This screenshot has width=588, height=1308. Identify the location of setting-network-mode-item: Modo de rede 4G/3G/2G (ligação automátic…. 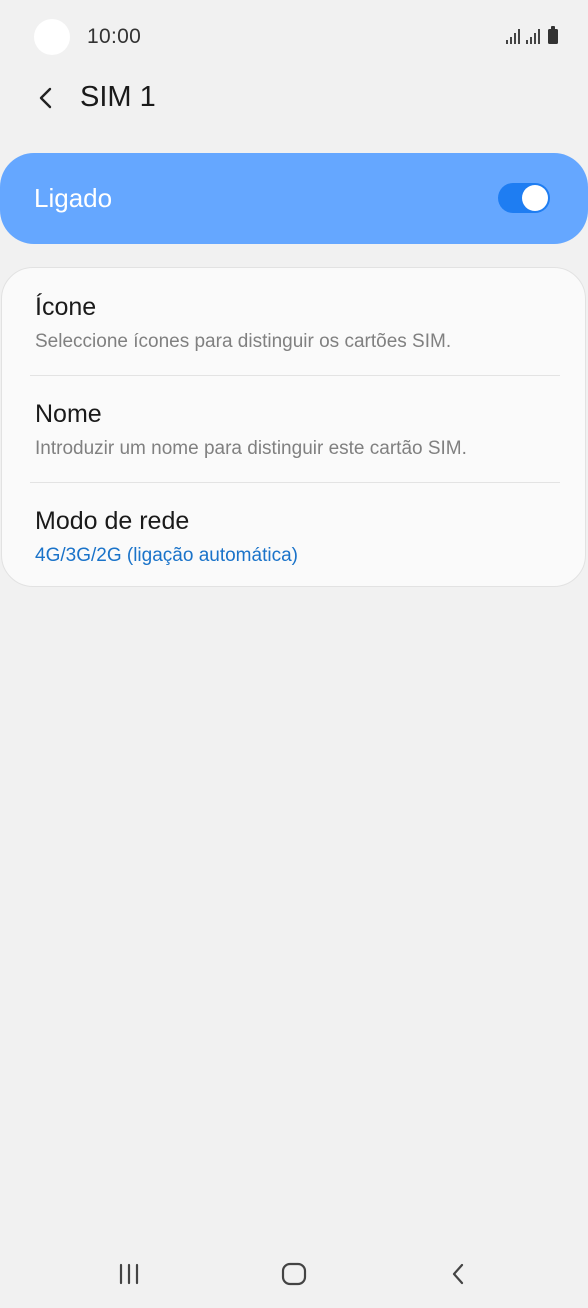
(293, 534).